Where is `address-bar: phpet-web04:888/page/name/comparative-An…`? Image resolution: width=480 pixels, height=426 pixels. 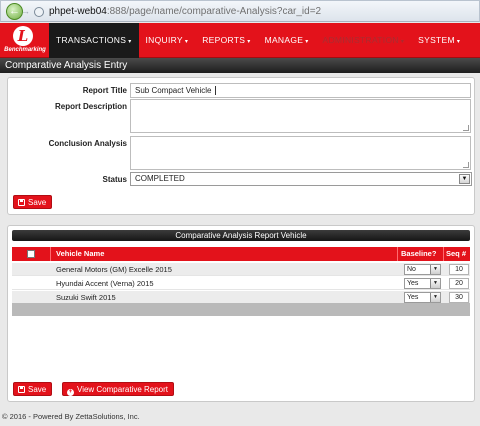 address-bar: phpet-web04:888/page/name/comparative-An… is located at coordinates (185, 11).